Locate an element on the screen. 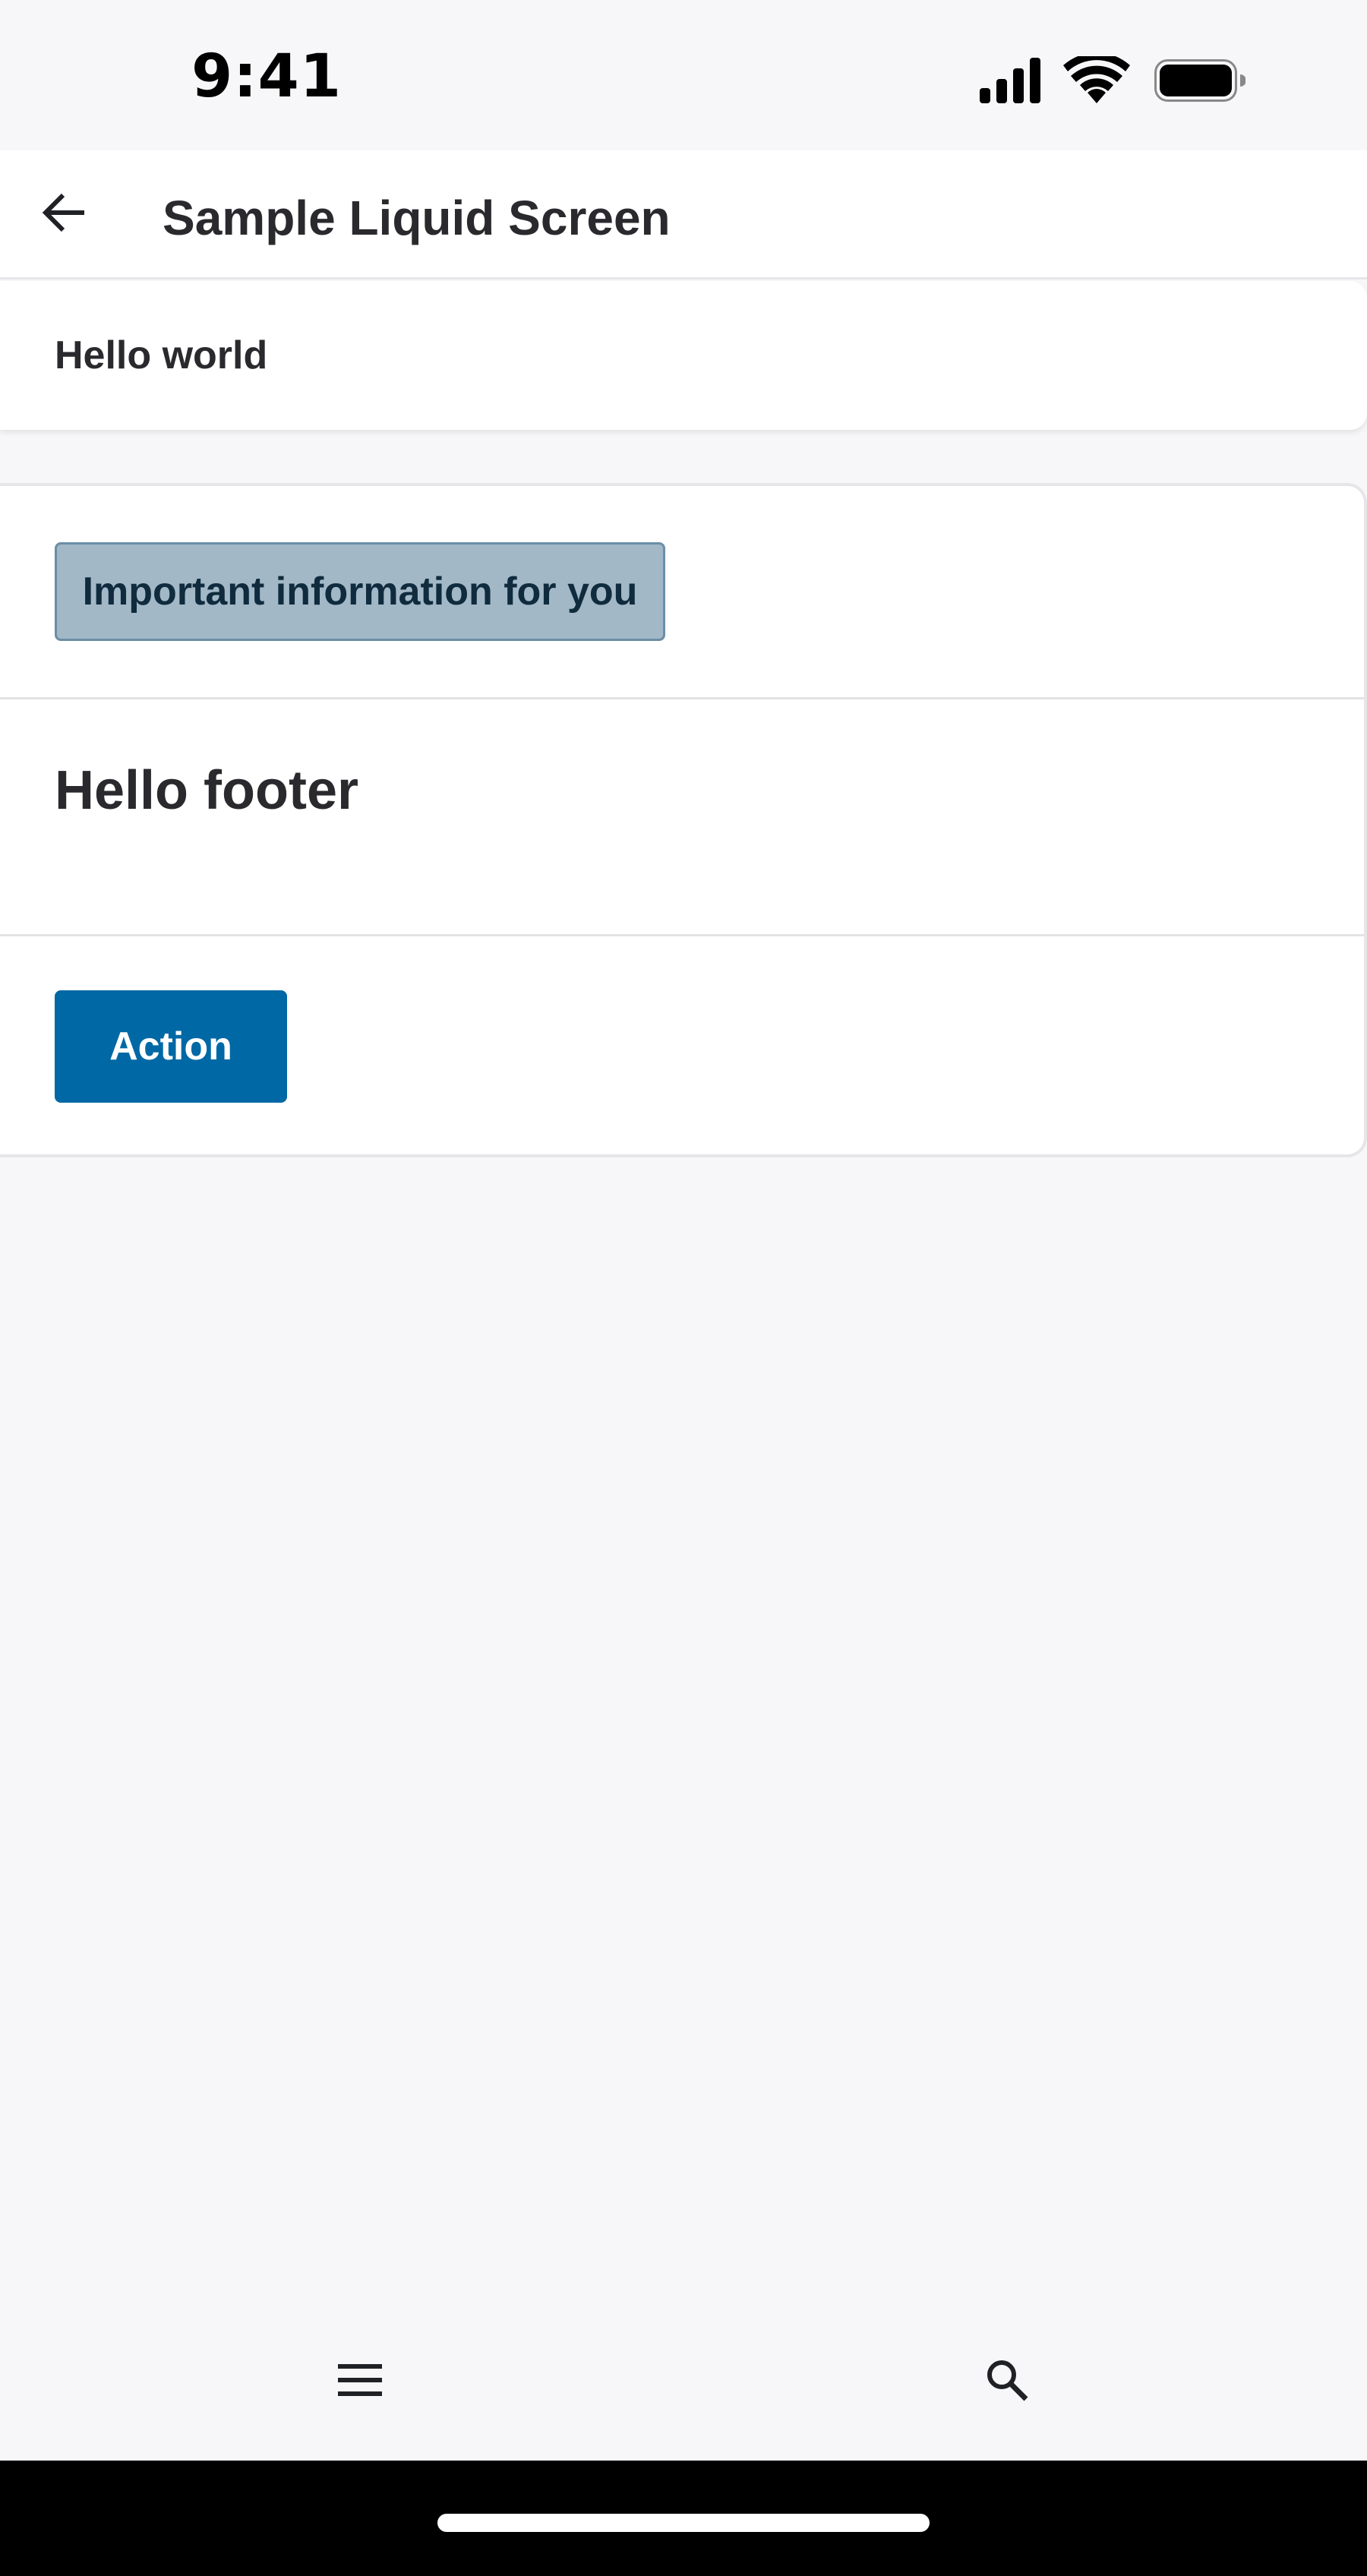  status-time: 9:41 is located at coordinates (267, 77).